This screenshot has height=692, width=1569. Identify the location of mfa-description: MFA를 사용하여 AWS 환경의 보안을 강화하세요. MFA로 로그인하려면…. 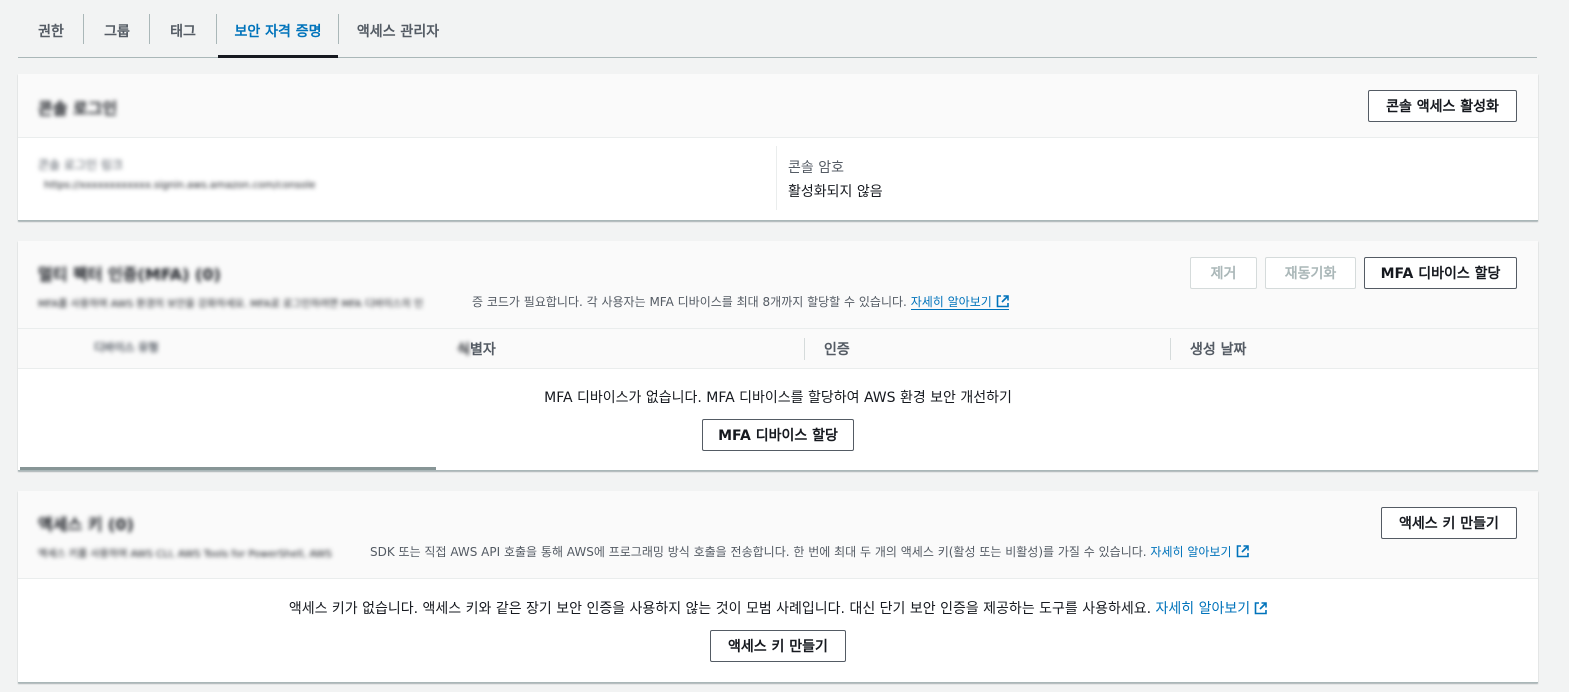
(523, 301).